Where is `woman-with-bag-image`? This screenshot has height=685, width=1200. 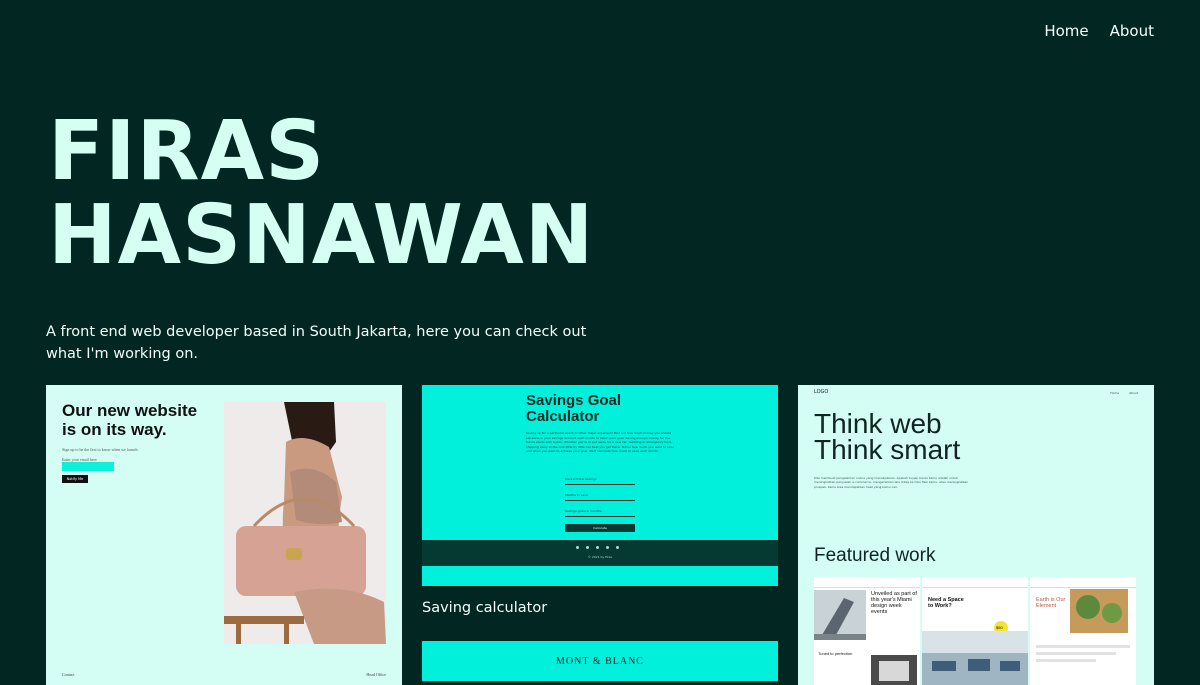 woman-with-bag-image is located at coordinates (305, 523).